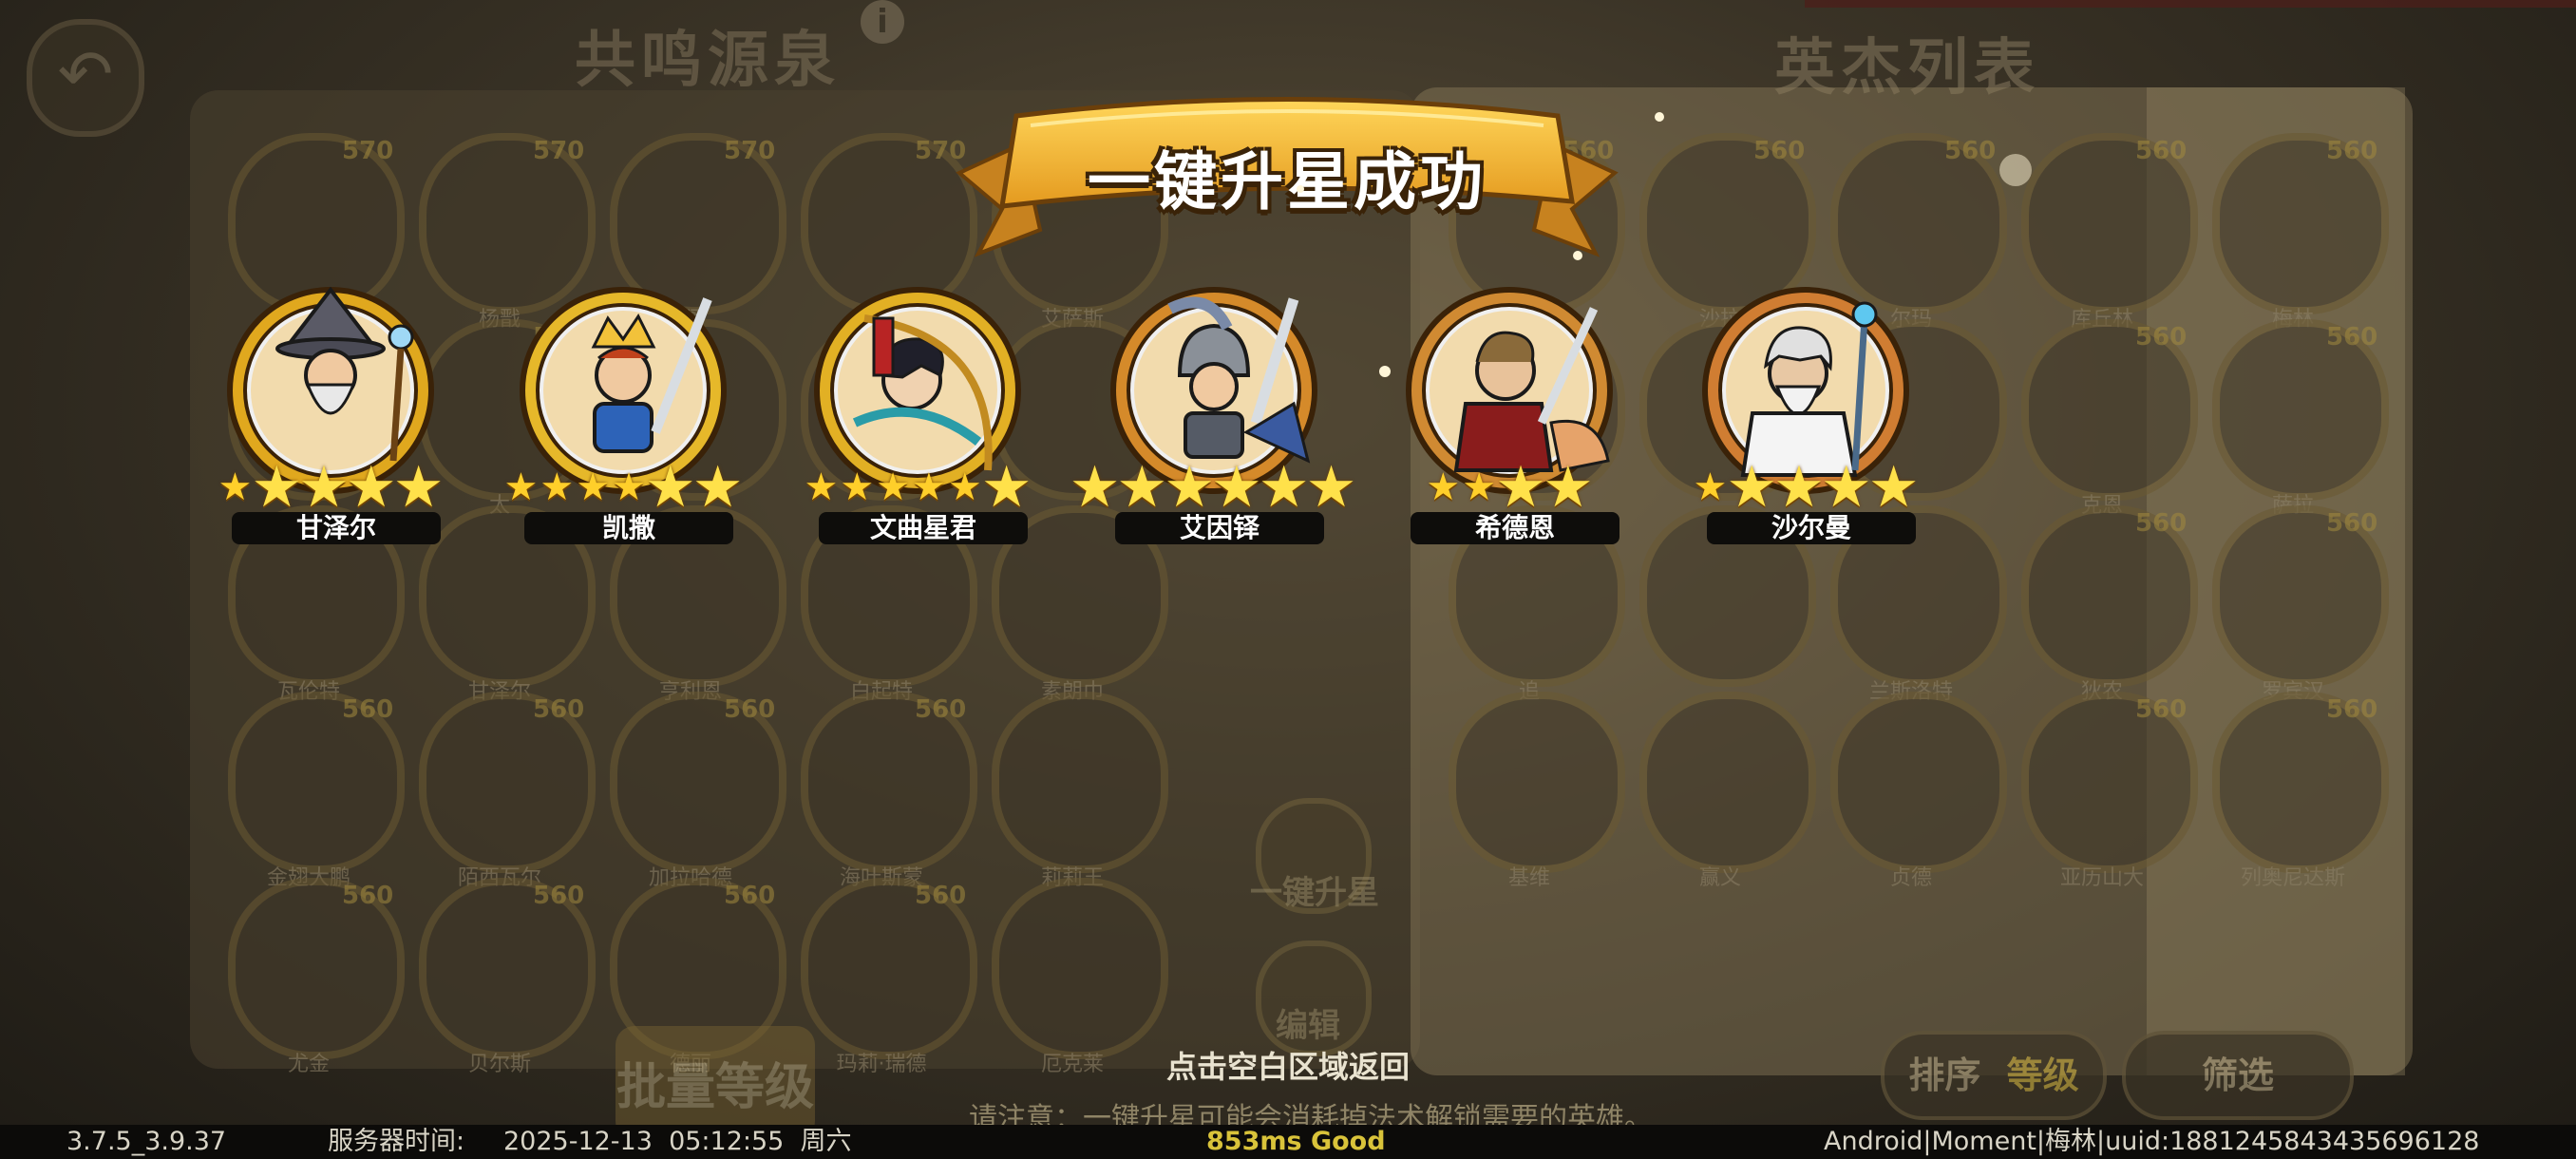  Describe the element at coordinates (1528, 878) in the screenshot. I see `right-hero-name: 基维` at that location.